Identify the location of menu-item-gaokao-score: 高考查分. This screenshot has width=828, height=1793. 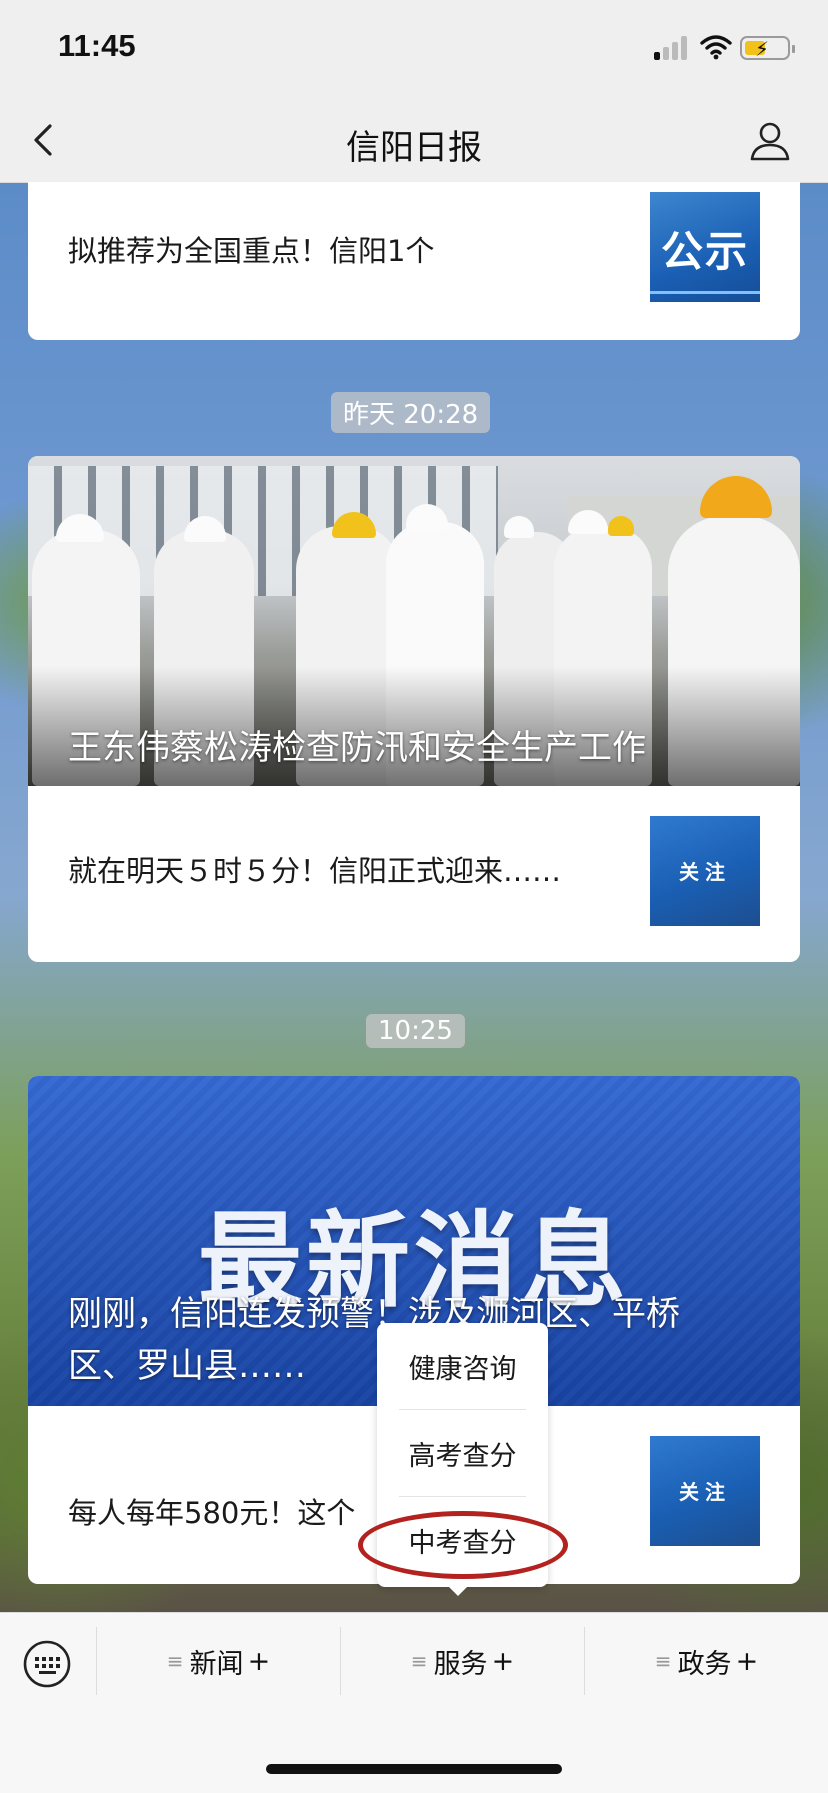
(462, 1453).